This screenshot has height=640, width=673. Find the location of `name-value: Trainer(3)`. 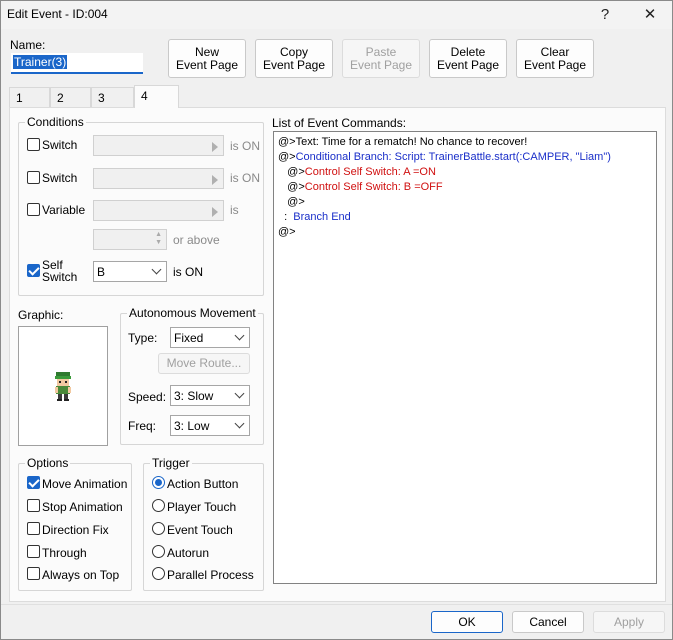

name-value: Trainer(3) is located at coordinates (40, 62).